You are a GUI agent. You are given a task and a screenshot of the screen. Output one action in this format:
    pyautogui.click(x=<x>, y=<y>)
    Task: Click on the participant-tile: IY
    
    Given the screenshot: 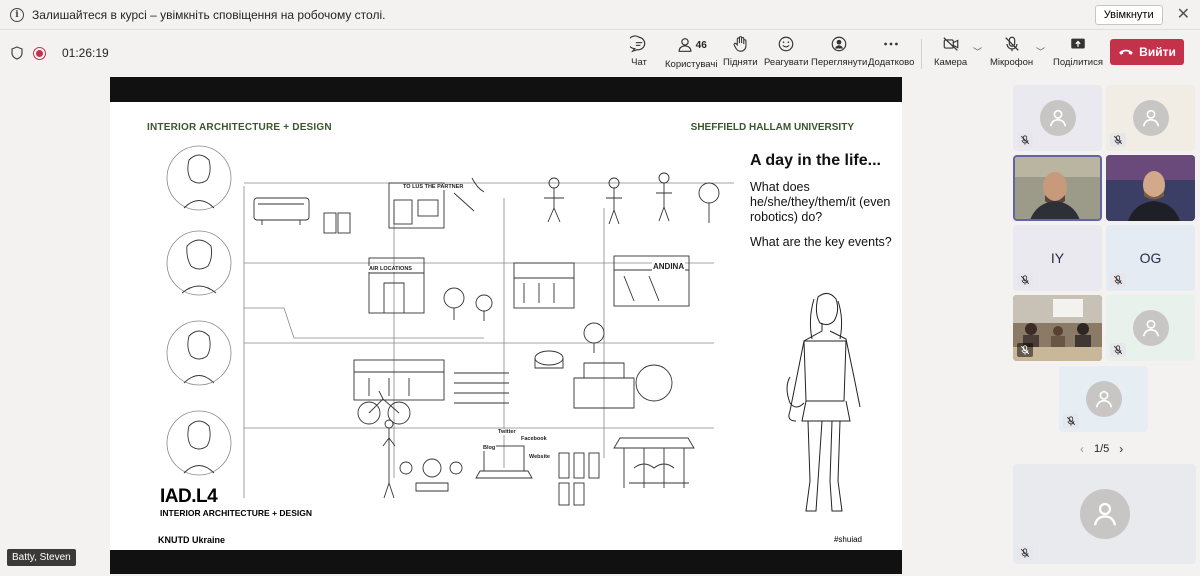 What is the action you would take?
    pyautogui.click(x=1057, y=258)
    